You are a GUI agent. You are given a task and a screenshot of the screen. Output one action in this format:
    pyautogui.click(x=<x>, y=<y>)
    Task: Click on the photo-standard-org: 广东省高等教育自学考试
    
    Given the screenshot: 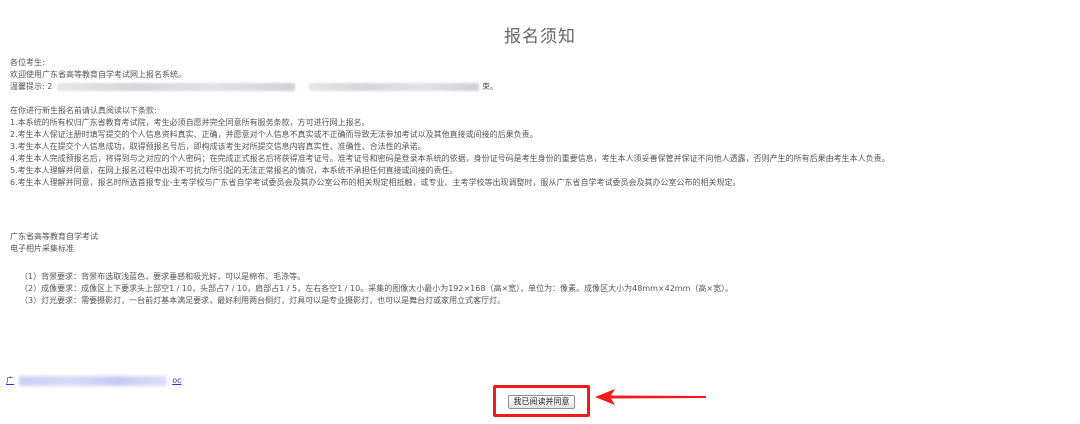 What is the action you would take?
    pyautogui.click(x=54, y=236)
    